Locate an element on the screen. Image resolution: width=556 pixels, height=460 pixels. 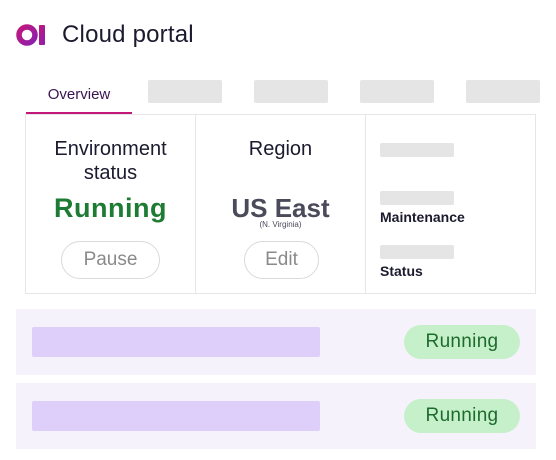
pause-button: Pause is located at coordinates (110, 260).